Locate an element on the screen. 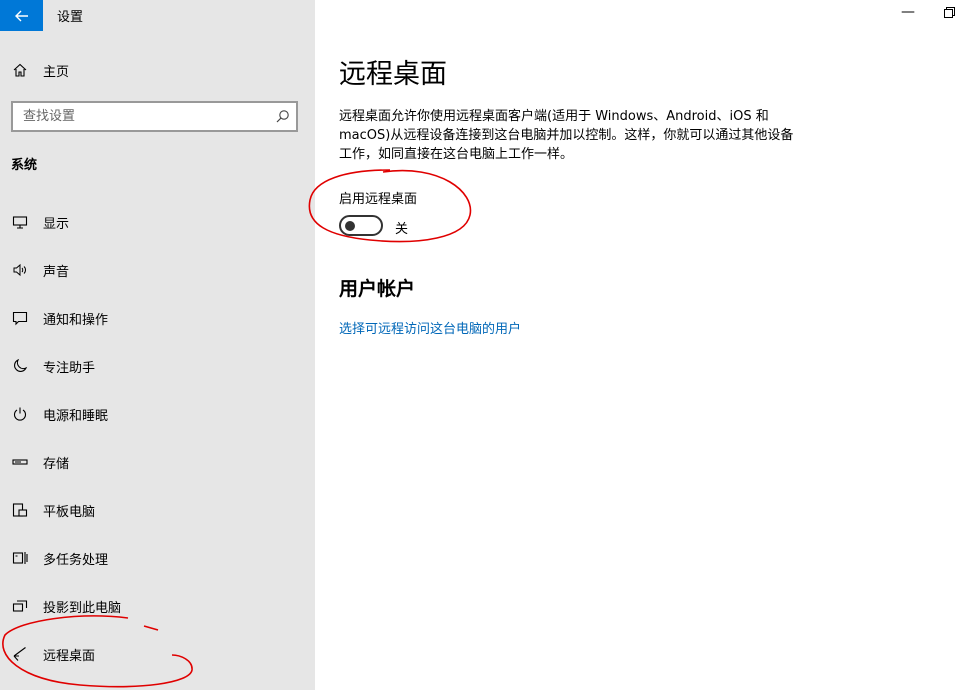  project-icon is located at coordinates (20, 606).